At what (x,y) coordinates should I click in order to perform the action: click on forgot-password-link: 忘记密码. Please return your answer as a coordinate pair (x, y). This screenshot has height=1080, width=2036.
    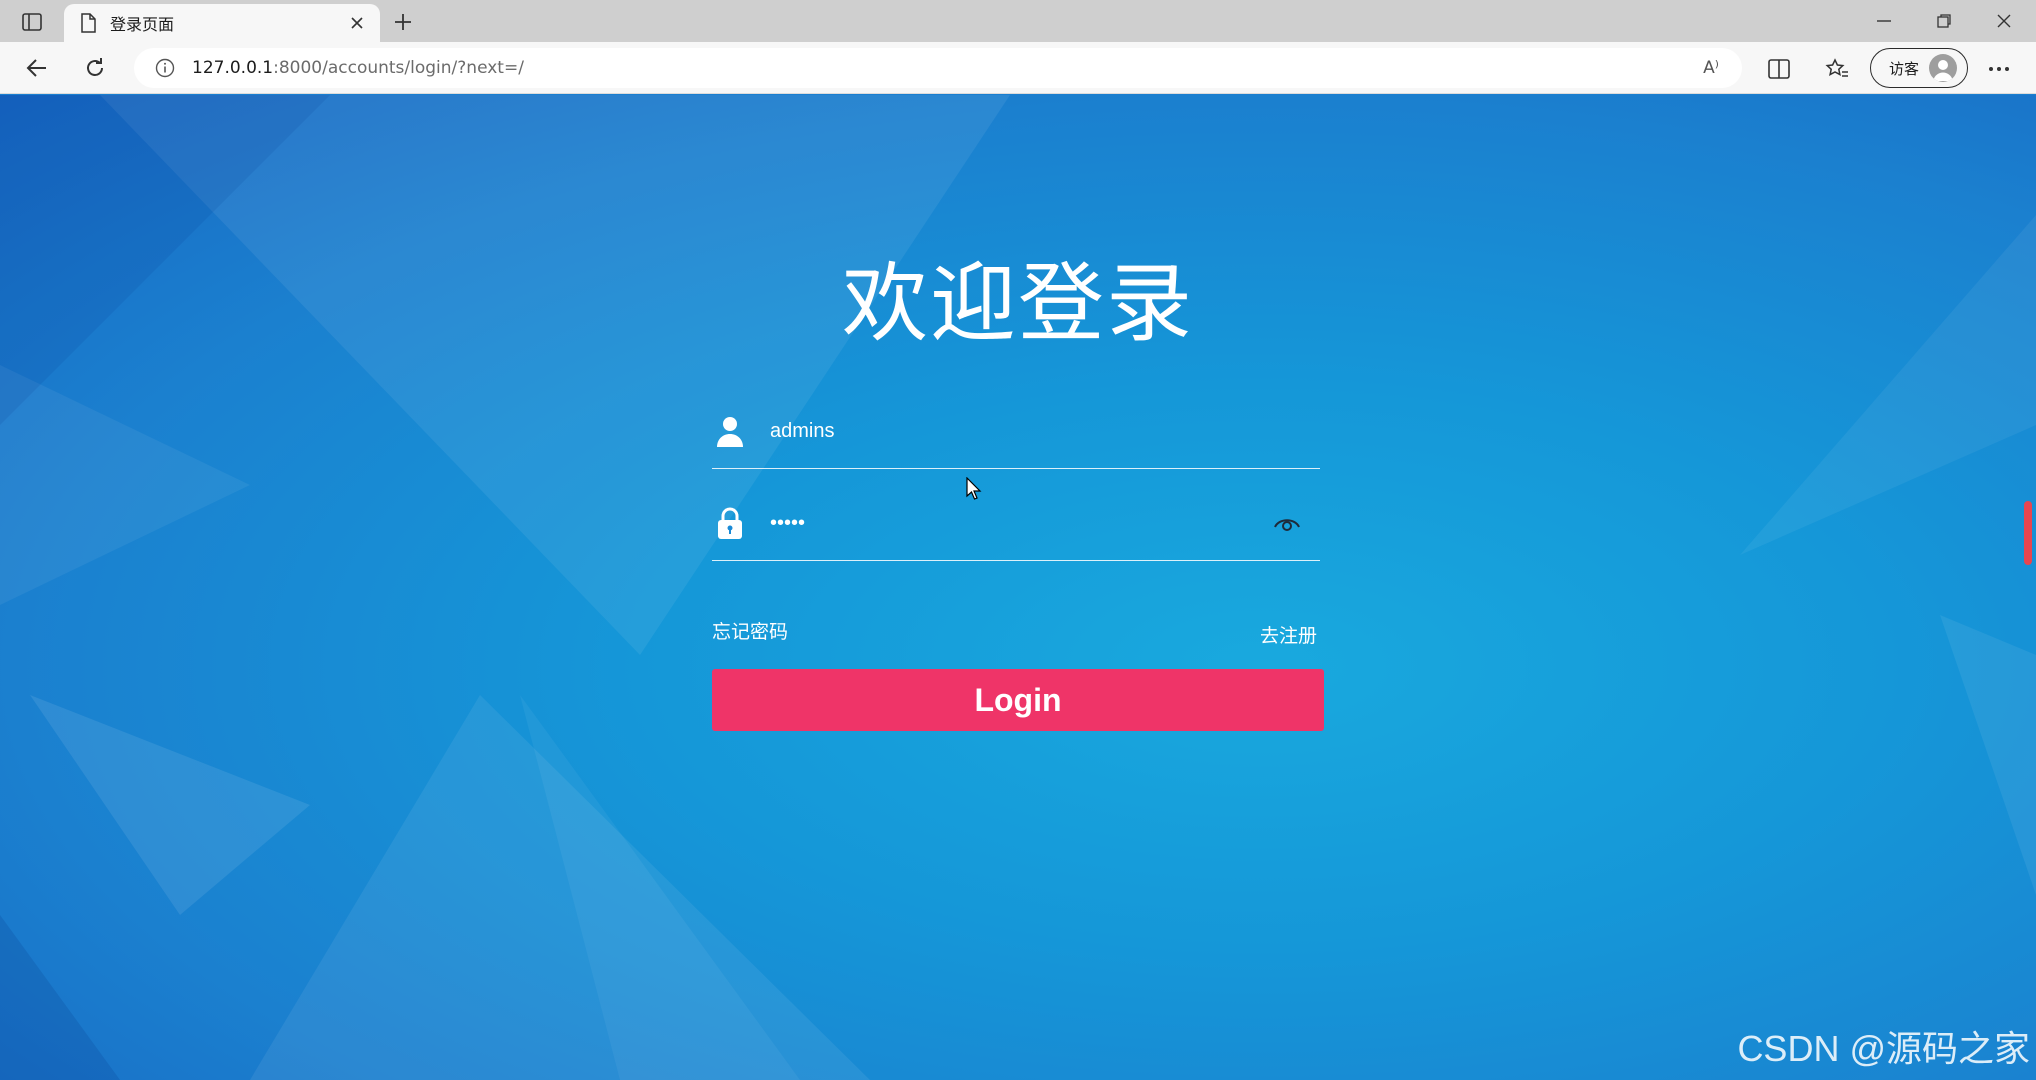
    Looking at the image, I should click on (750, 630).